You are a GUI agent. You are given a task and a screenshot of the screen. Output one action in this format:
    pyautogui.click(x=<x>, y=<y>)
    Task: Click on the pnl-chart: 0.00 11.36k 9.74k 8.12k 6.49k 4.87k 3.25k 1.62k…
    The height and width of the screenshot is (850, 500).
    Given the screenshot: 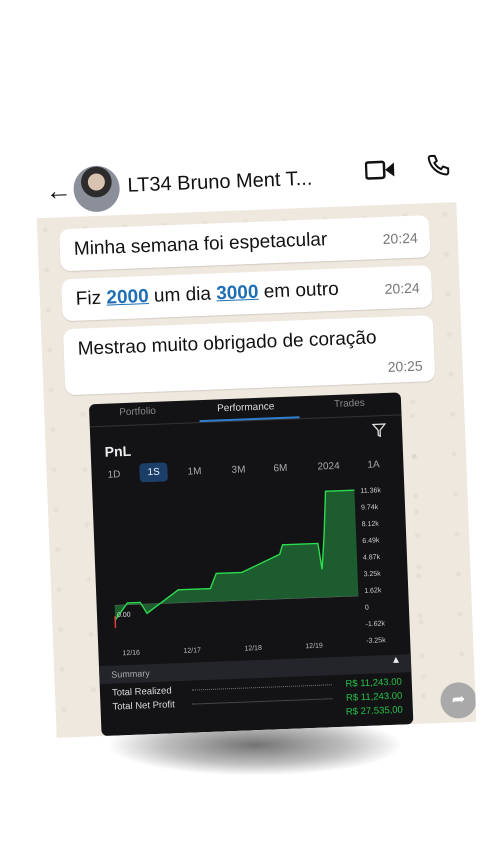 What is the action you would take?
    pyautogui.click(x=250, y=572)
    